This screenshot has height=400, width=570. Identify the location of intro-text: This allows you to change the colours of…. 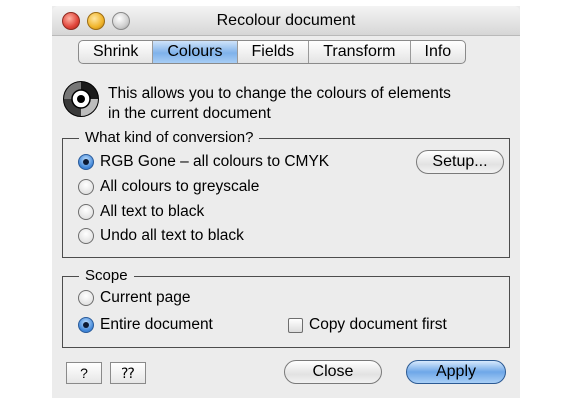
(312, 104).